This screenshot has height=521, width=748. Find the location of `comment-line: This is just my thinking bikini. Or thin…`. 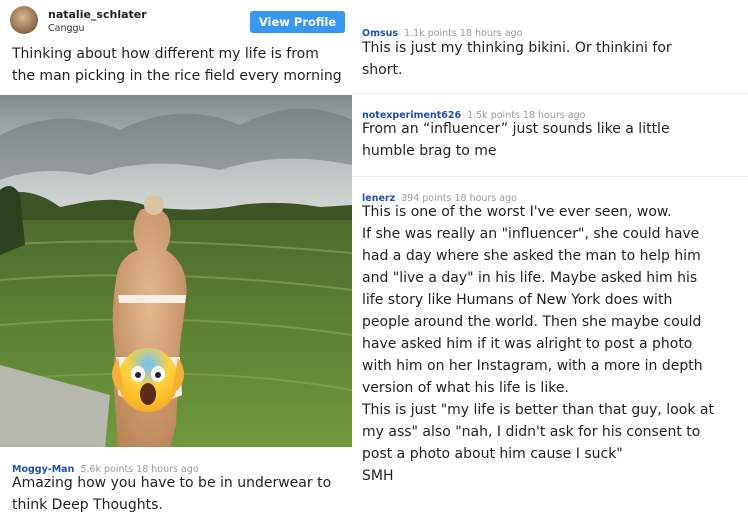

comment-line: This is just my thinking bikini. Or thin… is located at coordinates (517, 48).